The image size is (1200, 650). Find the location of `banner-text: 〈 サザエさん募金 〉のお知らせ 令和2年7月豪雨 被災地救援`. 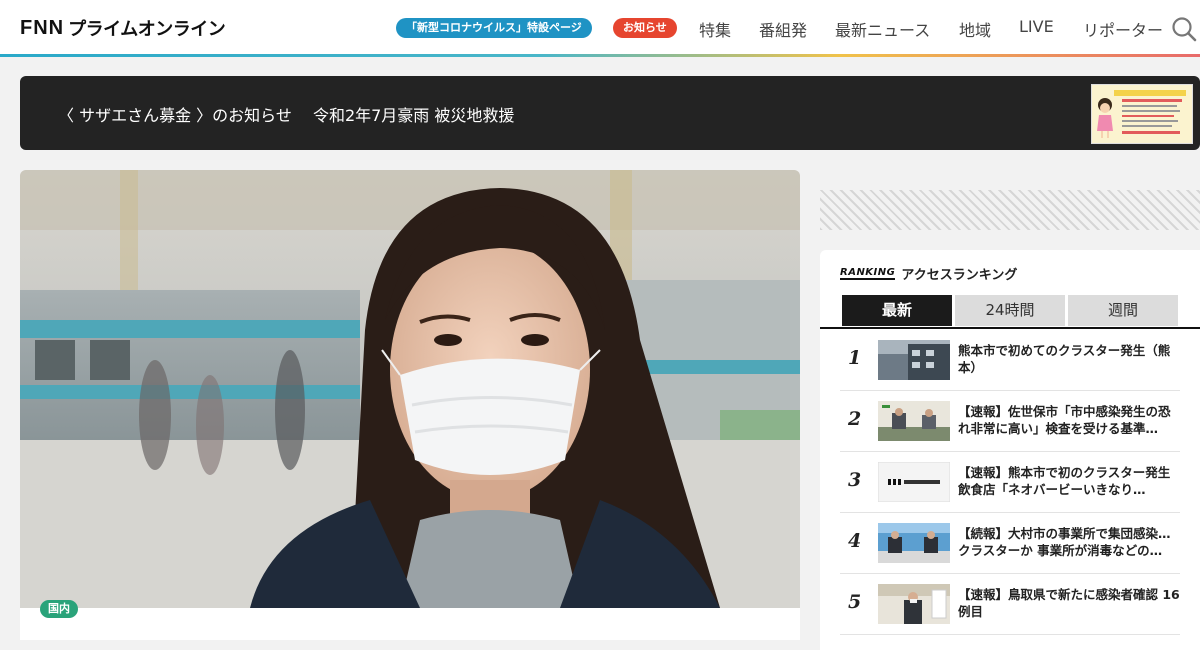

banner-text: 〈 サザエさん募金 〉のお知らせ 令和2年7月豪雨 被災地救援 is located at coordinates (286, 115).